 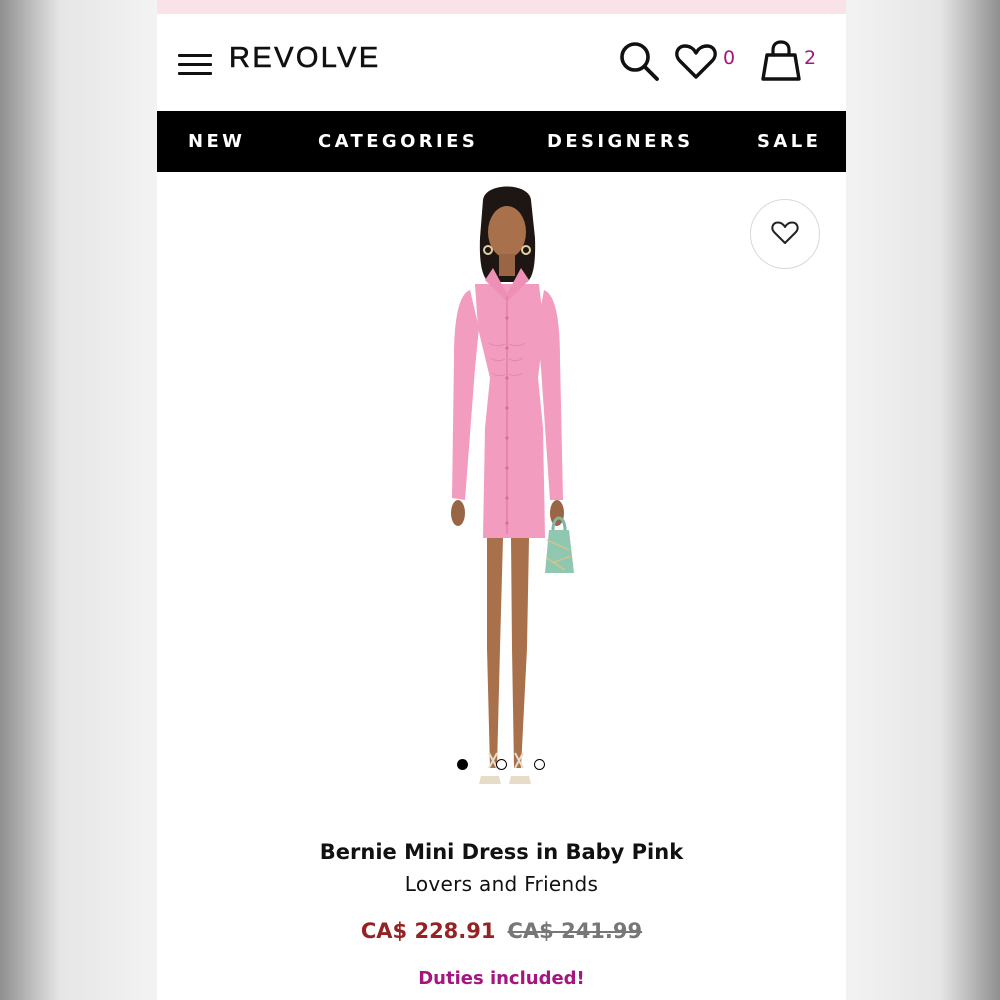 What do you see at coordinates (789, 141) in the screenshot?
I see `nav-item-sale: SALE` at bounding box center [789, 141].